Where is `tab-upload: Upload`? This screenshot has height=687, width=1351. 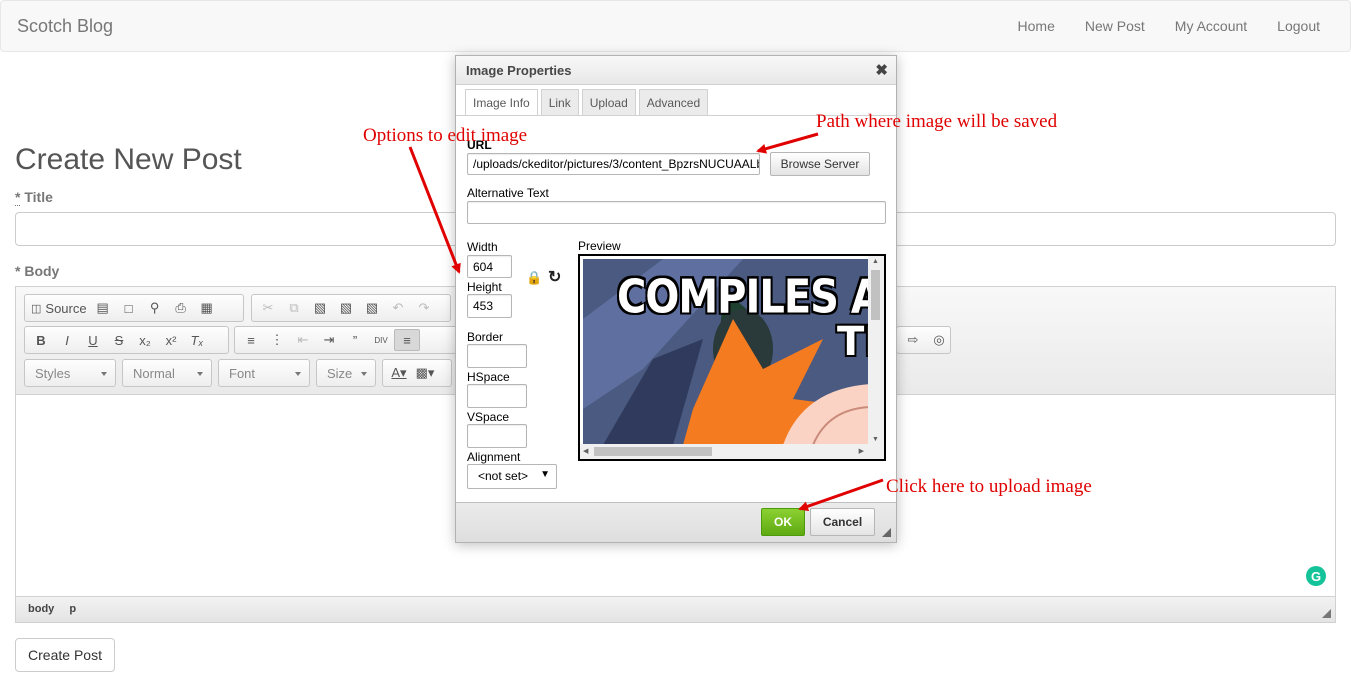 tab-upload: Upload is located at coordinates (608, 102).